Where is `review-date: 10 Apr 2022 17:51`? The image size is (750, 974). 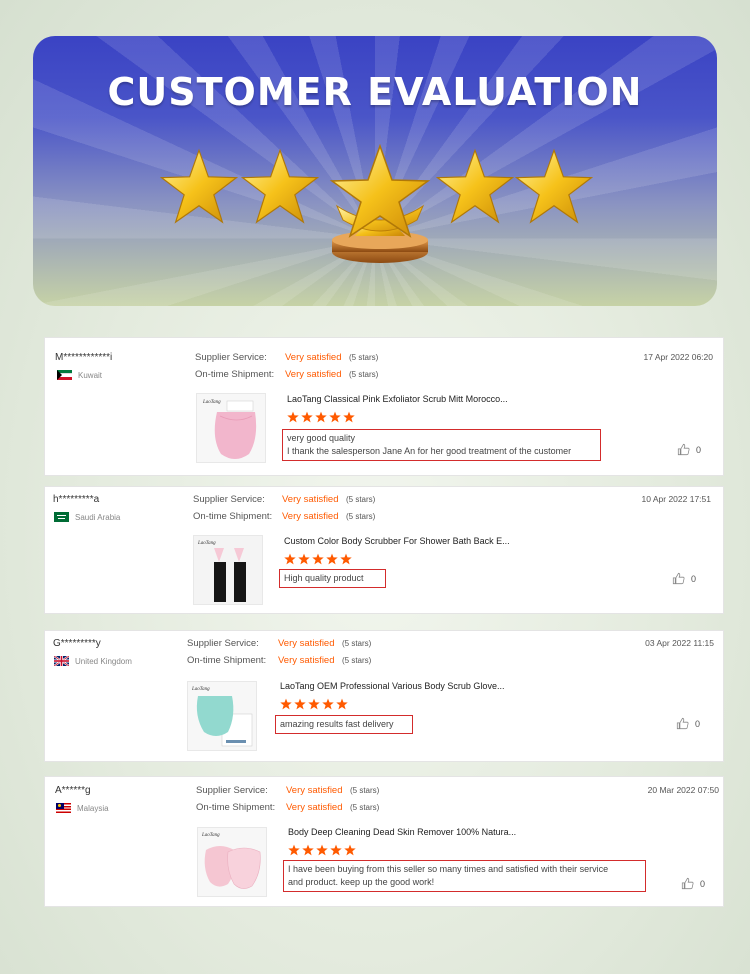
review-date: 10 Apr 2022 17:51 is located at coordinates (676, 499).